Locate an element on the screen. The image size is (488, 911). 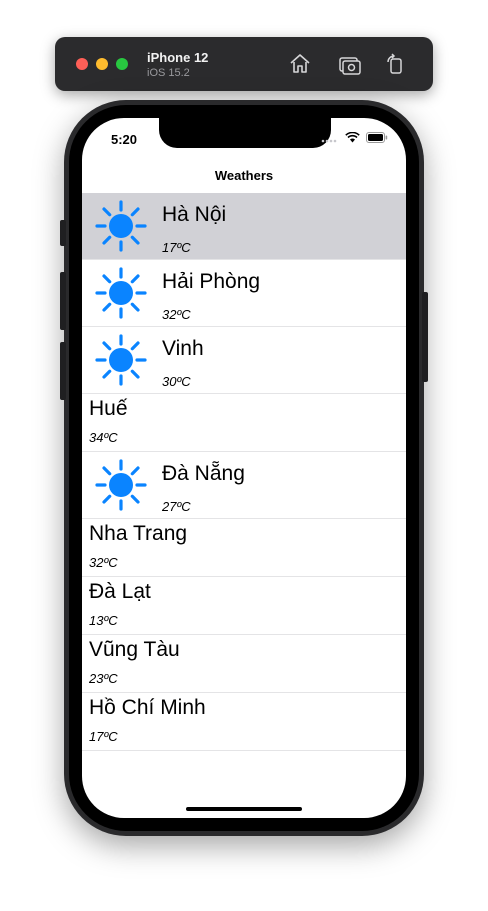
city-name: Đà Lạt is located at coordinates (120, 591).